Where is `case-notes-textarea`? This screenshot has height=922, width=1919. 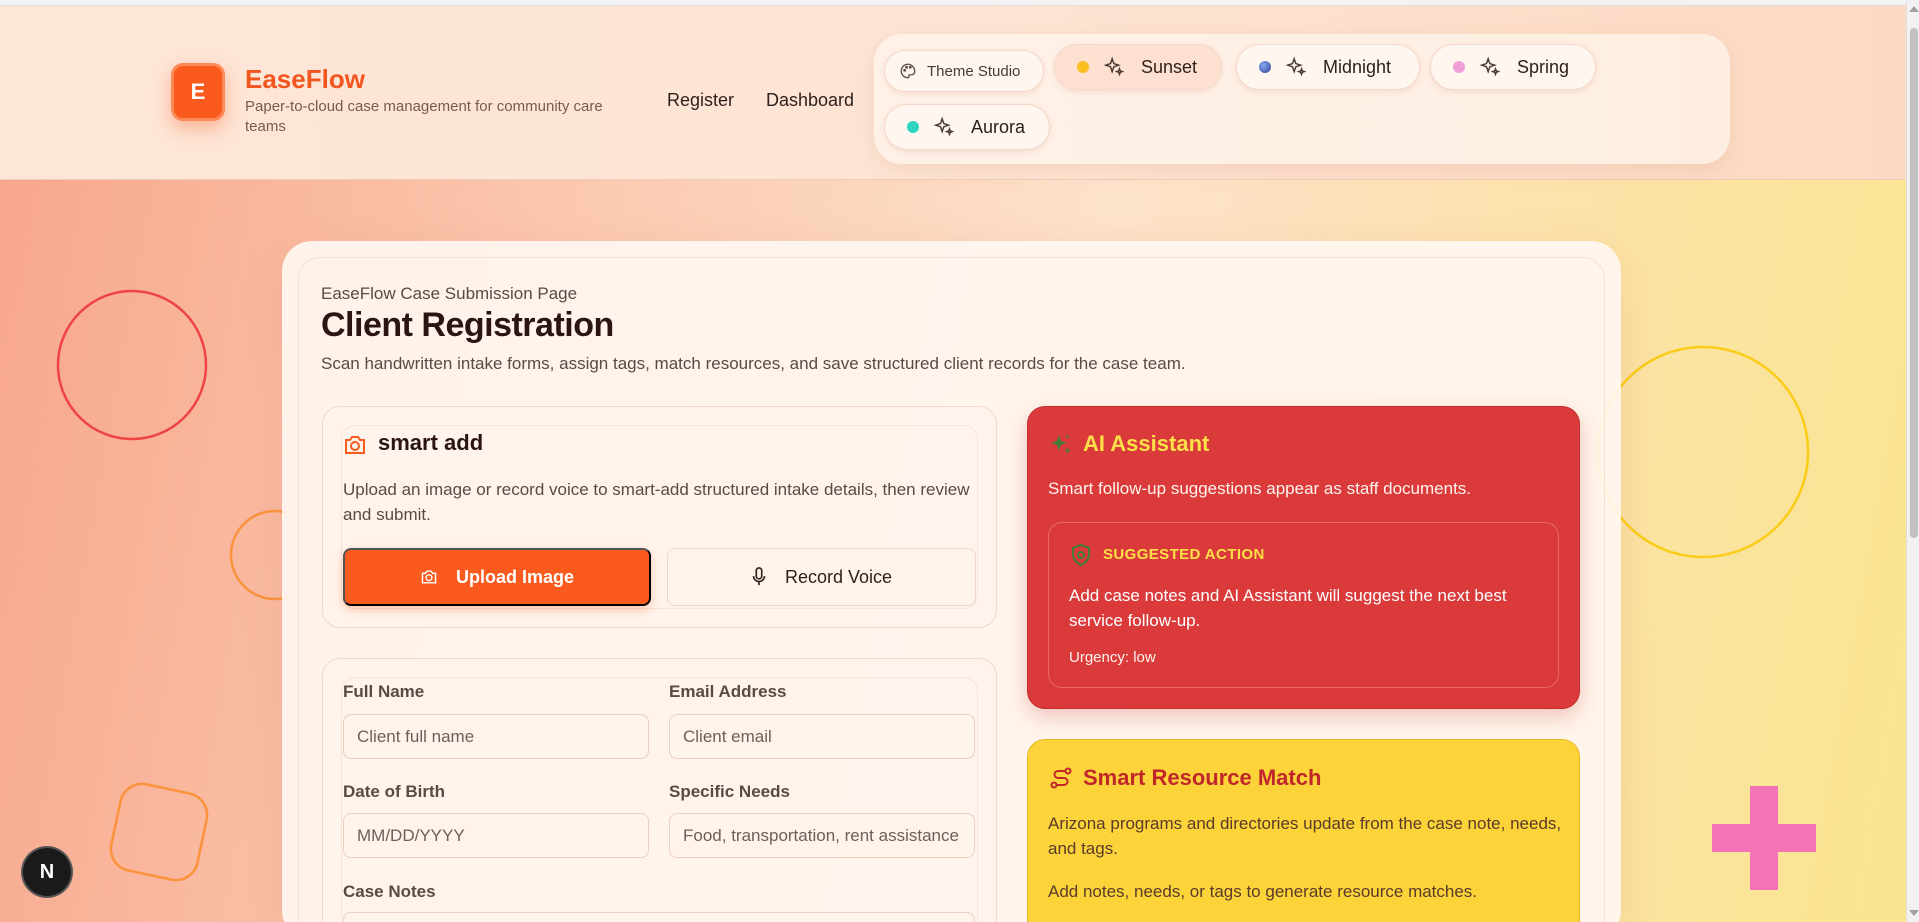 case-notes-textarea is located at coordinates (659, 917).